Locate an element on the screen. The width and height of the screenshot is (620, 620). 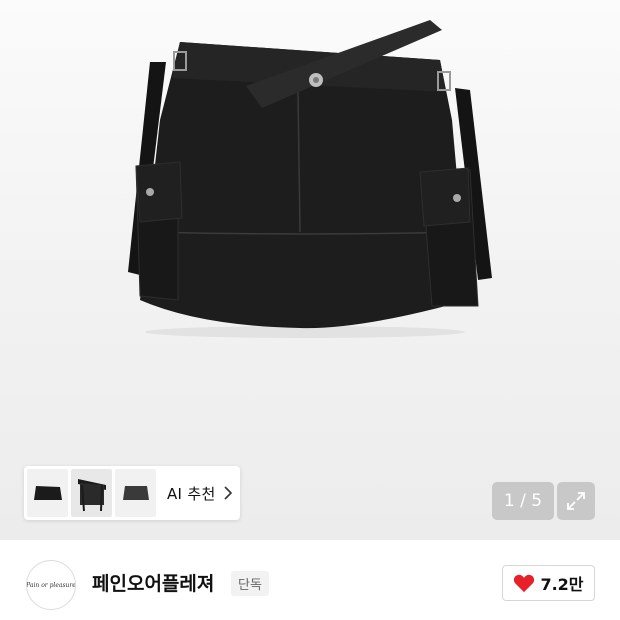
exclusive-badge: 단독 is located at coordinates (250, 583).